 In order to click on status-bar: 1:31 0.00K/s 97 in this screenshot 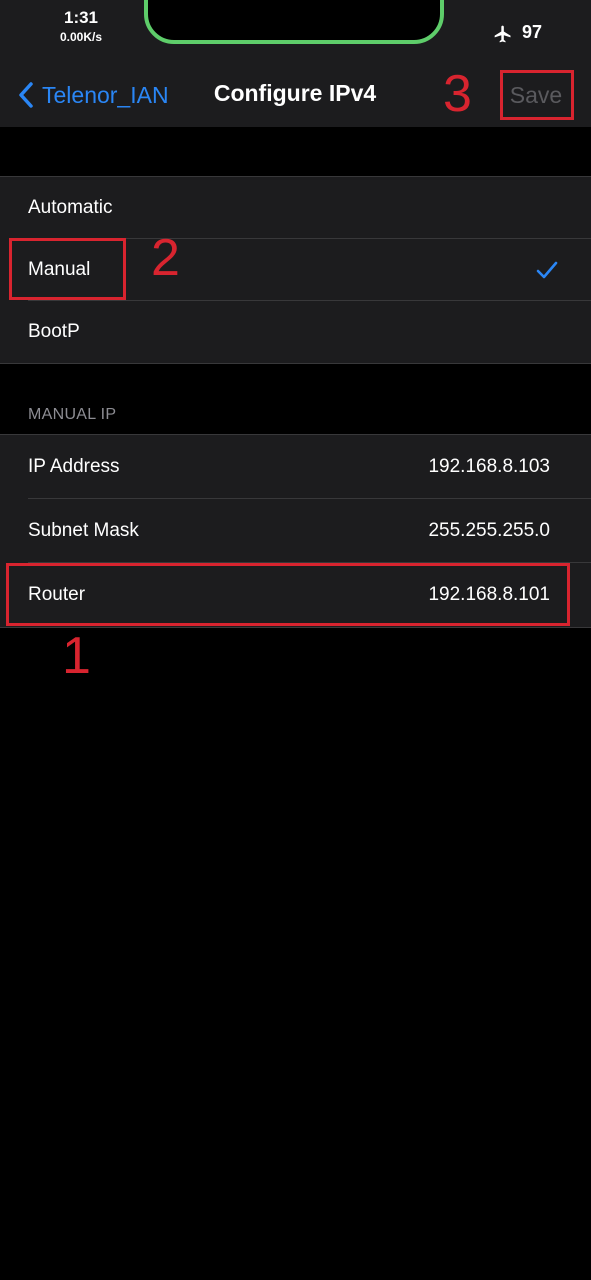, I will do `click(295, 32)`.